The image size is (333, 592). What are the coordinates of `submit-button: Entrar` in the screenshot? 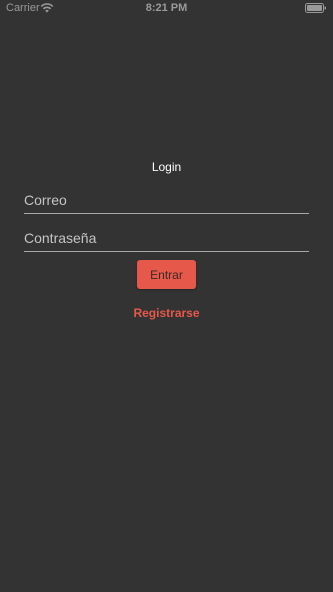 It's located at (166, 274).